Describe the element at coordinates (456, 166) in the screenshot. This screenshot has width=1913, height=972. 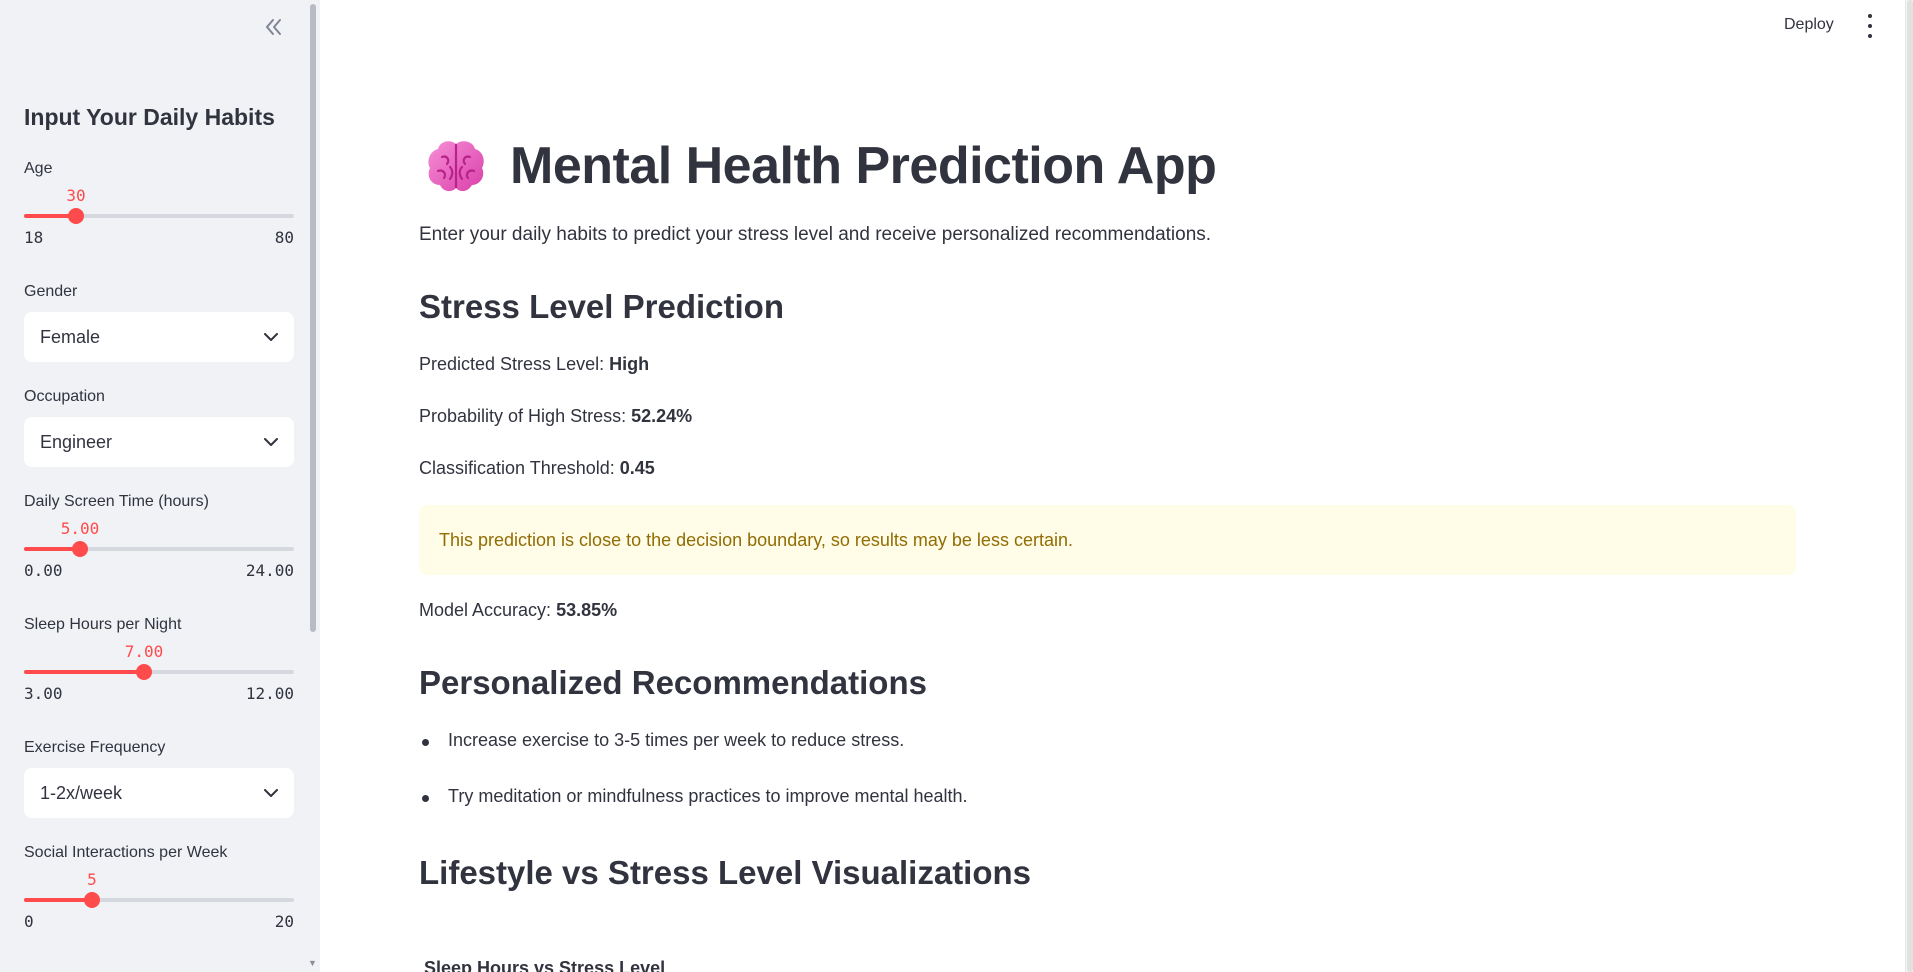
I see `brain-icon` at that location.